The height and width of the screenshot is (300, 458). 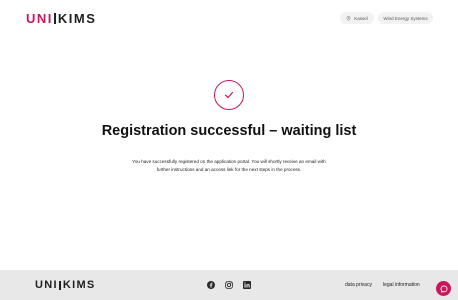 What do you see at coordinates (211, 285) in the screenshot?
I see `facebook-icon` at bounding box center [211, 285].